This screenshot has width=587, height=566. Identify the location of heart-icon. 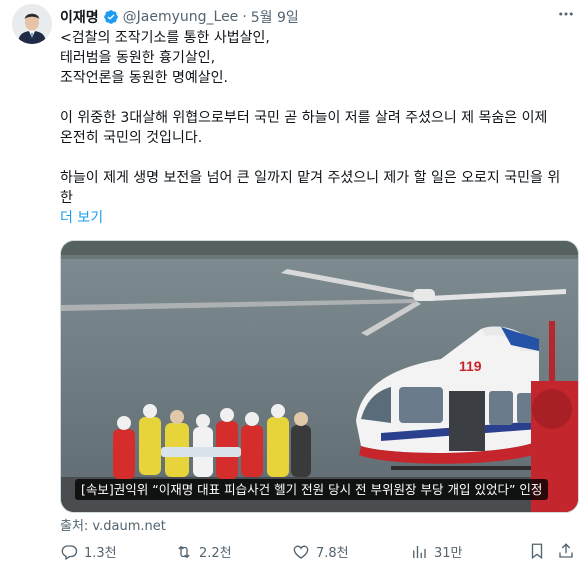
(301, 552).